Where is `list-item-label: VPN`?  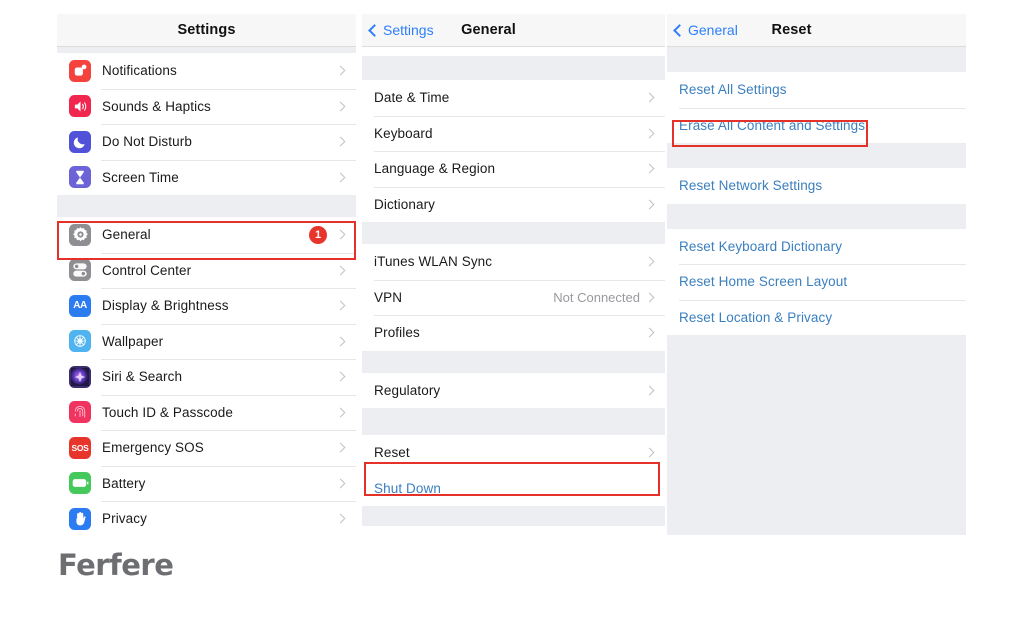 list-item-label: VPN is located at coordinates (388, 297).